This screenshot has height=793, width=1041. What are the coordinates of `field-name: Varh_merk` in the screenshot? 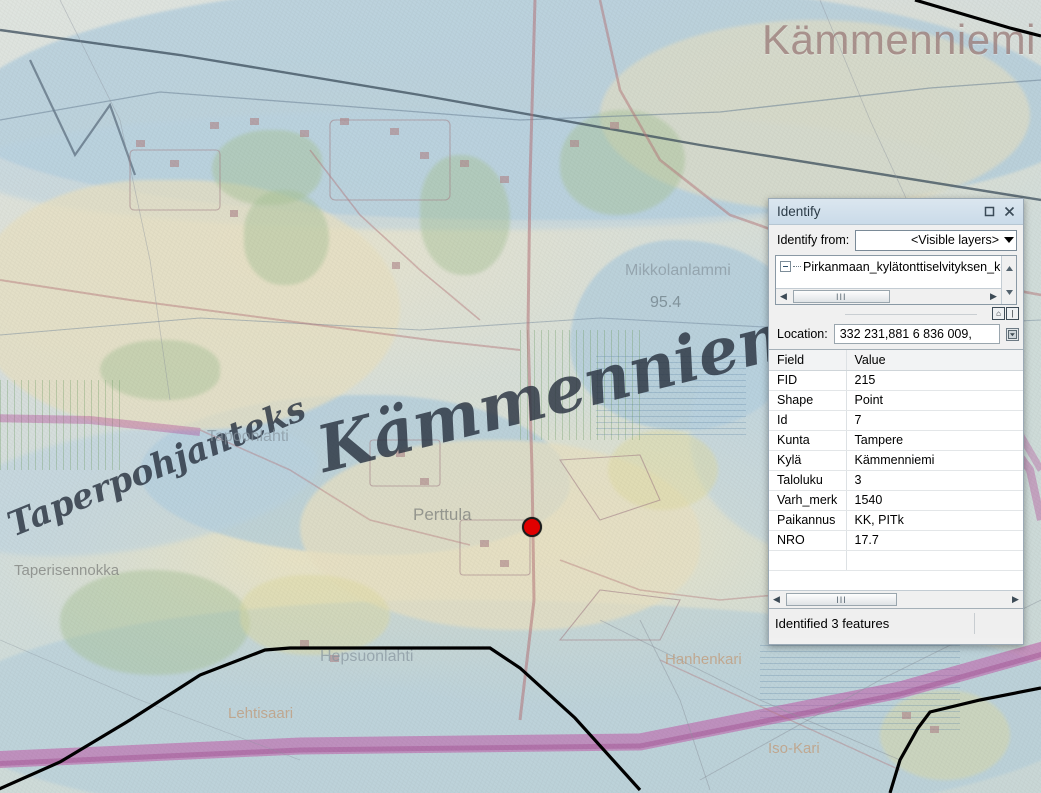 It's located at (808, 500).